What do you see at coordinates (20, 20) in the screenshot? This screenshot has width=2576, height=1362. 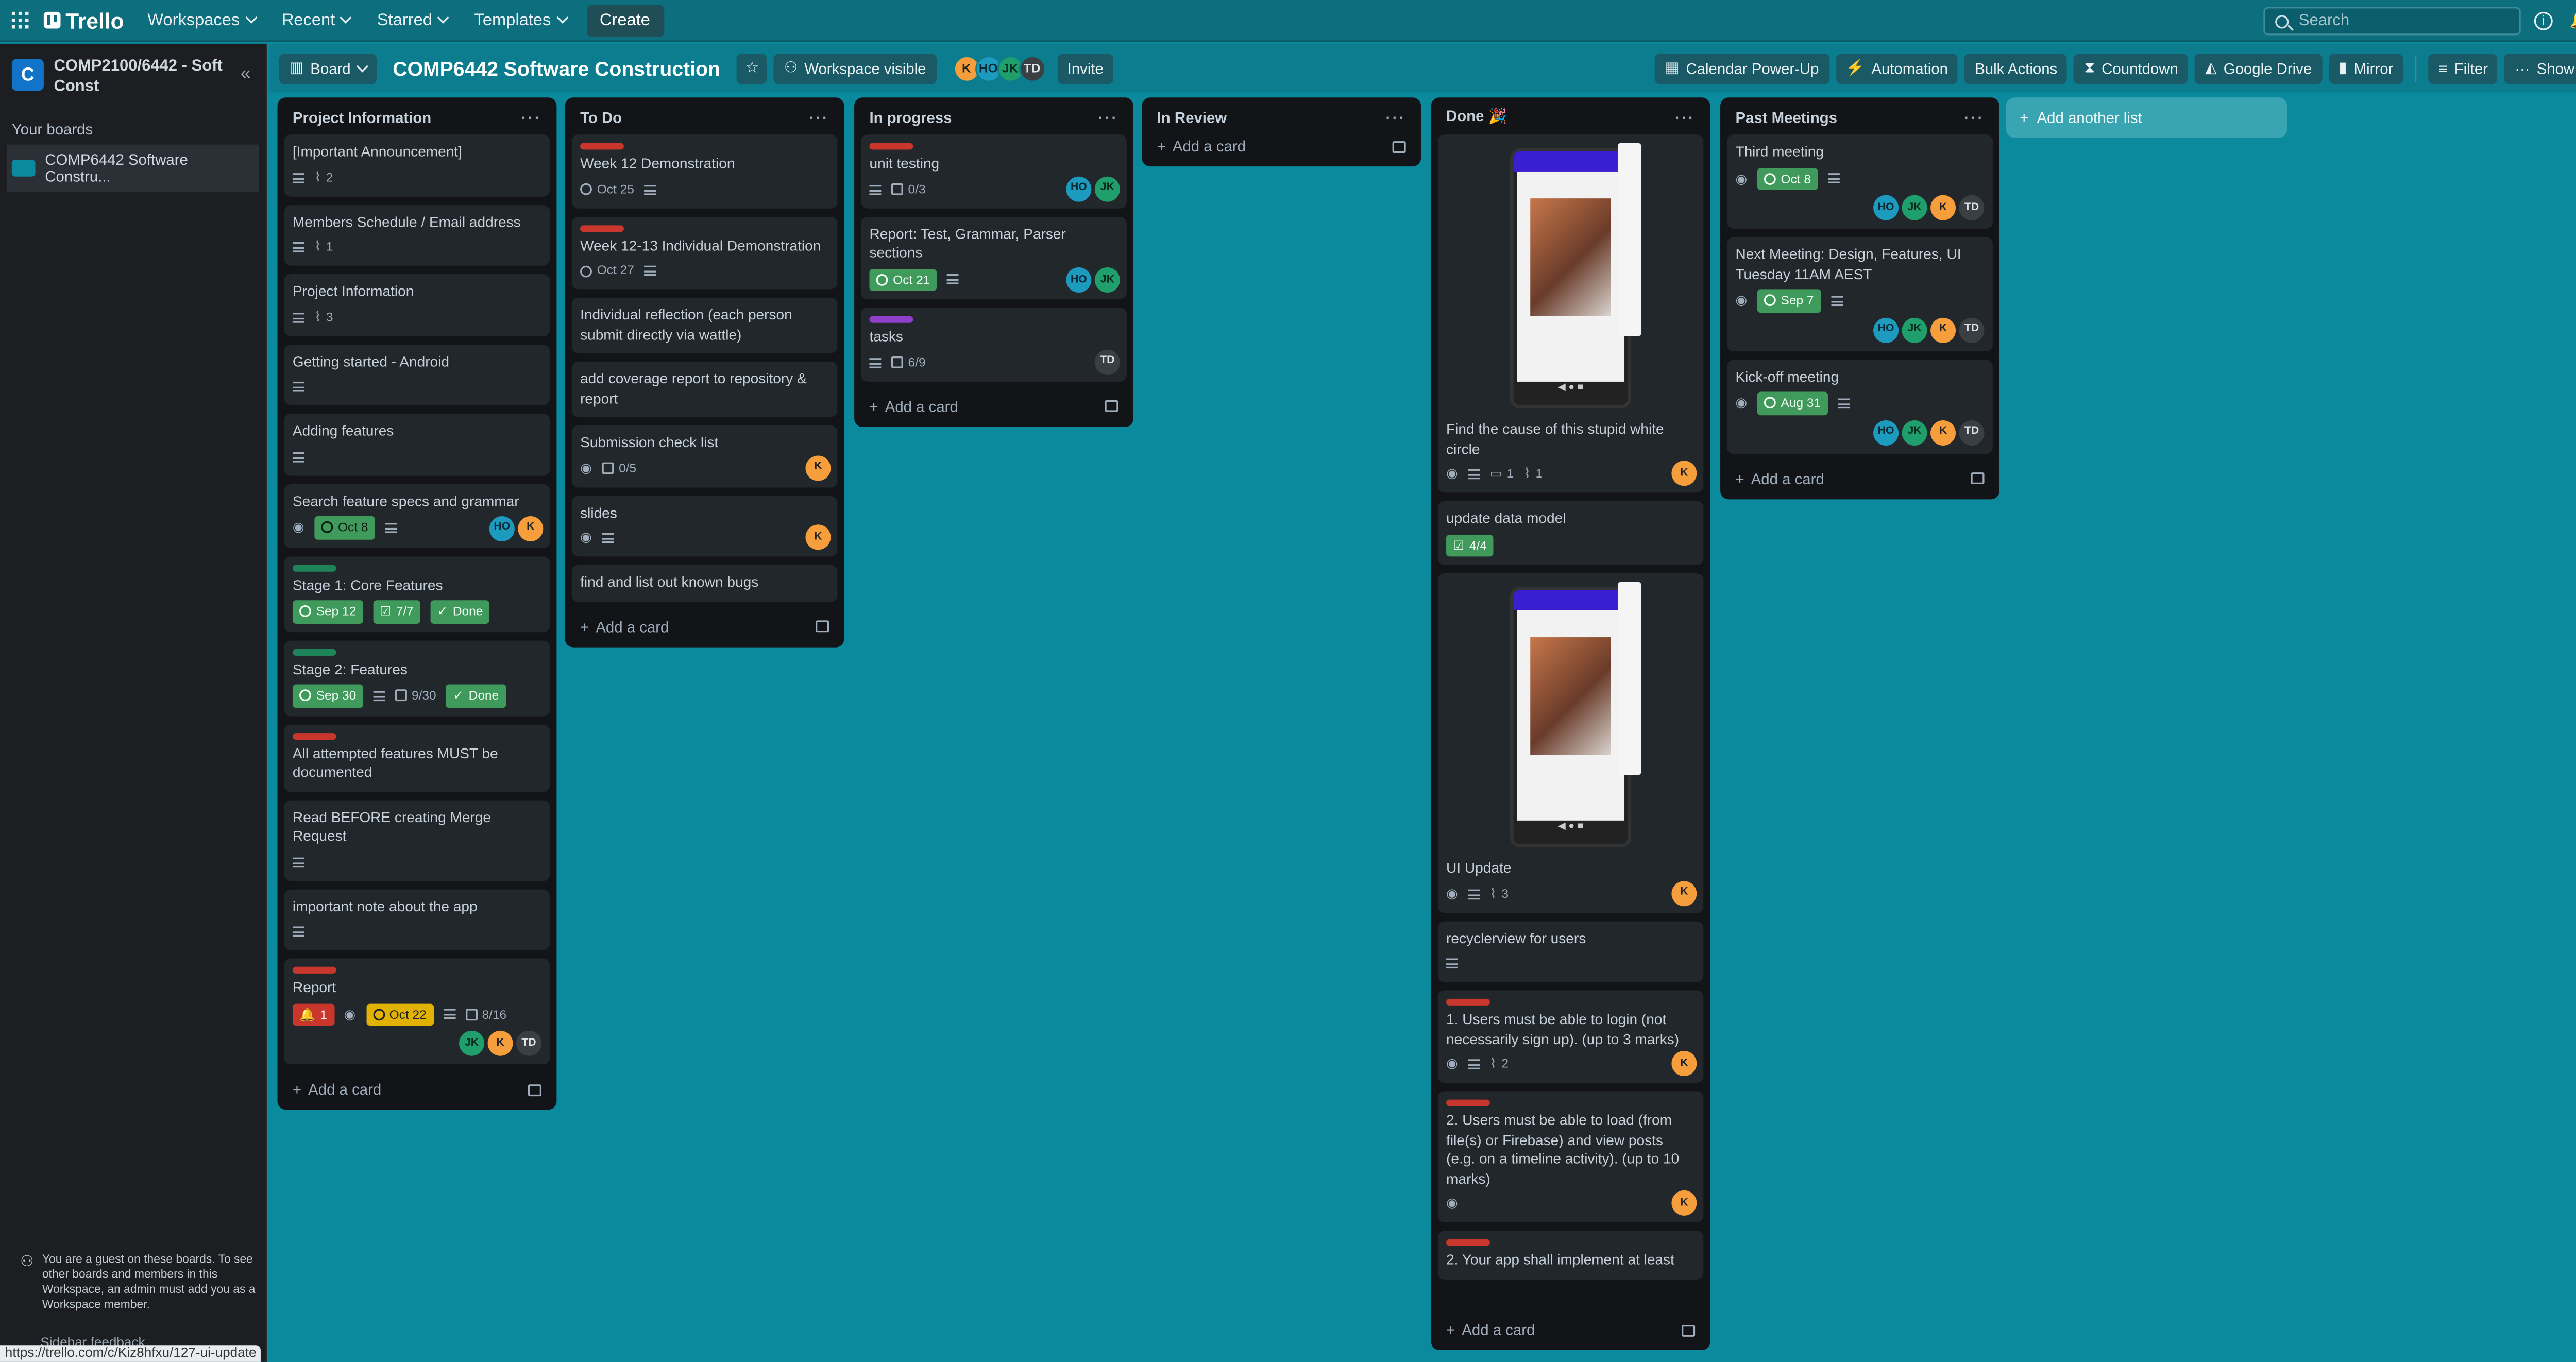 I see `apps-grid-icon` at bounding box center [20, 20].